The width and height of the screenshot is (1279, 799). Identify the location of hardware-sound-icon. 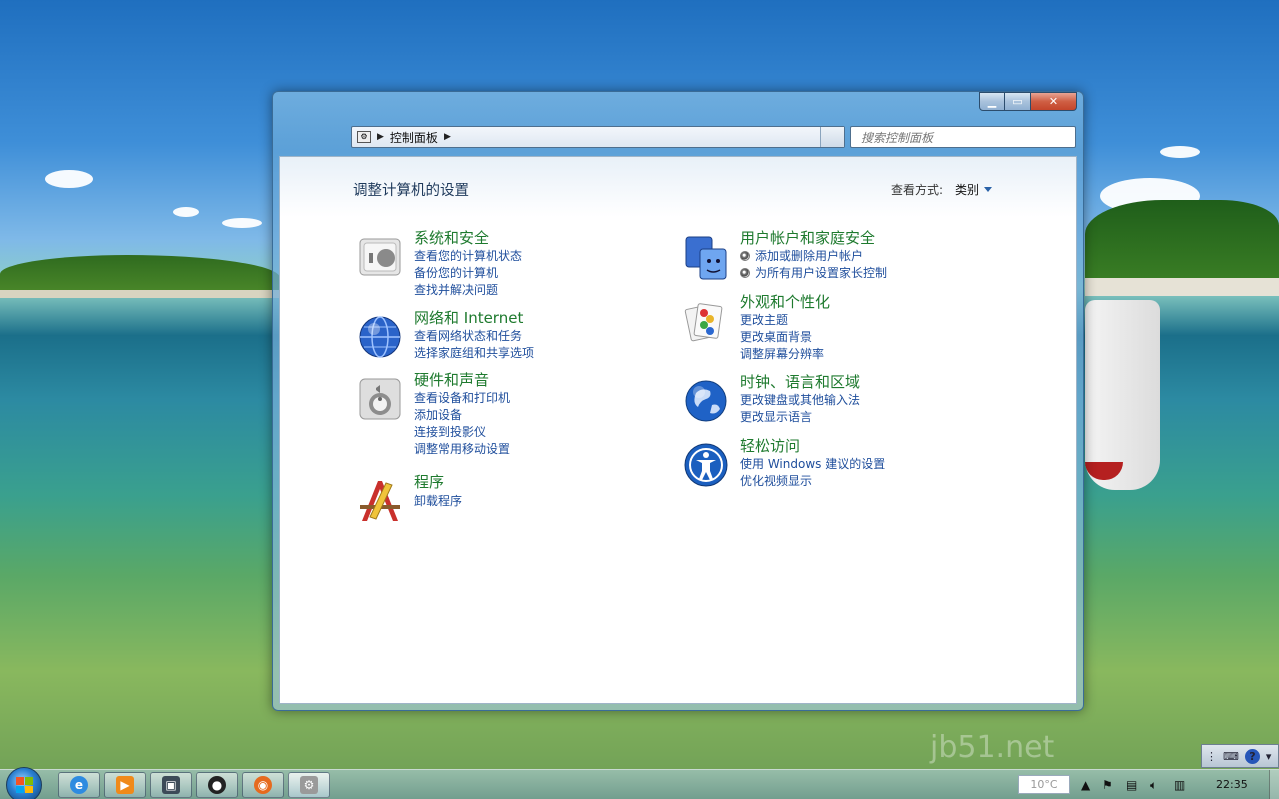
(380, 399).